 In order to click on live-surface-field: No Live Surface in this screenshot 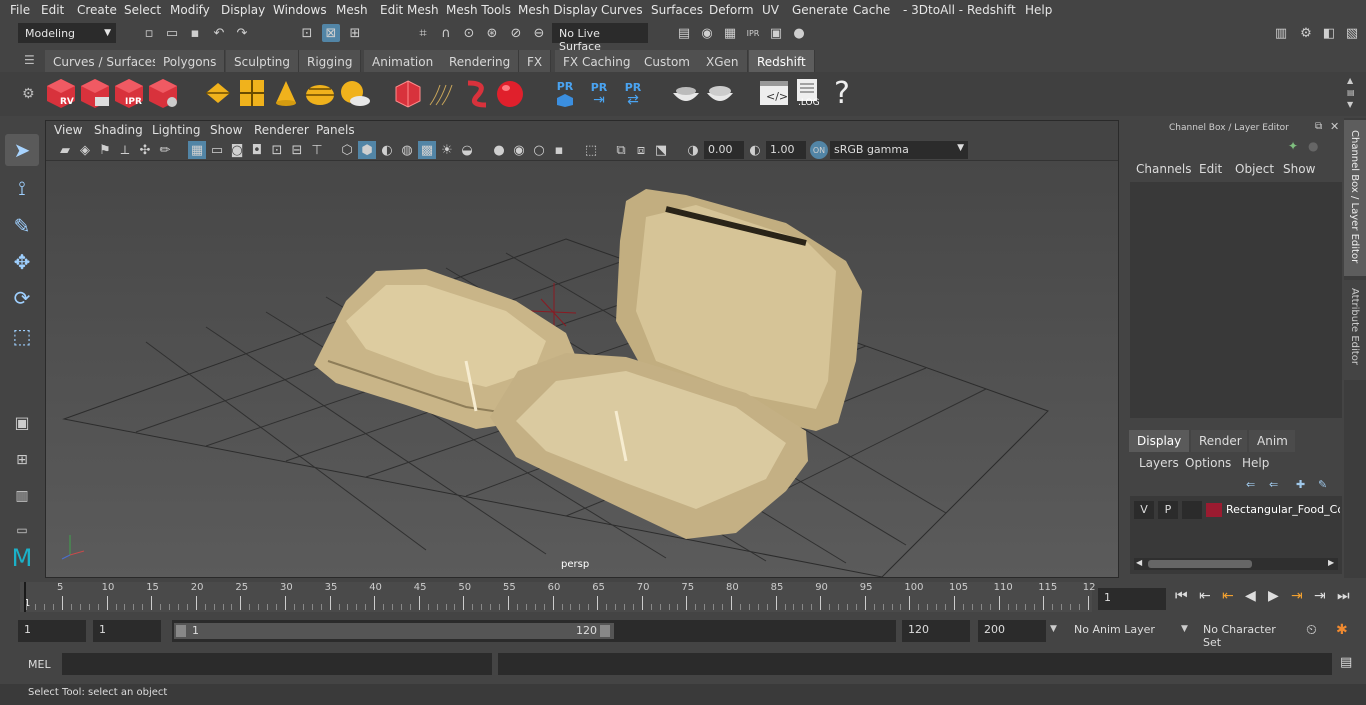, I will do `click(600, 38)`.